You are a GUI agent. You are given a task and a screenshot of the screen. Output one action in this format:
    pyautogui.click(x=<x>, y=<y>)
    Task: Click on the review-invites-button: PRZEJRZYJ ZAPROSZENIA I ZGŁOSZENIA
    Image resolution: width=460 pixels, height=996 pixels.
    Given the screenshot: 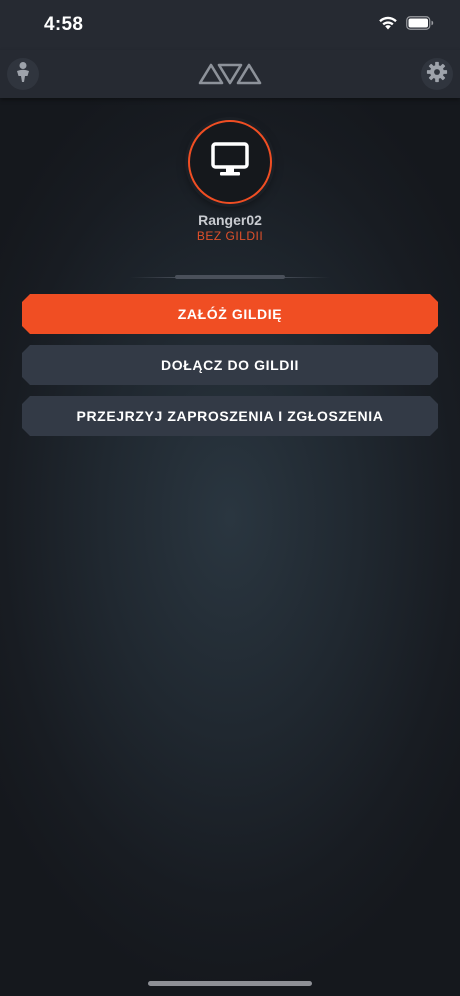 What is the action you would take?
    pyautogui.click(x=230, y=416)
    